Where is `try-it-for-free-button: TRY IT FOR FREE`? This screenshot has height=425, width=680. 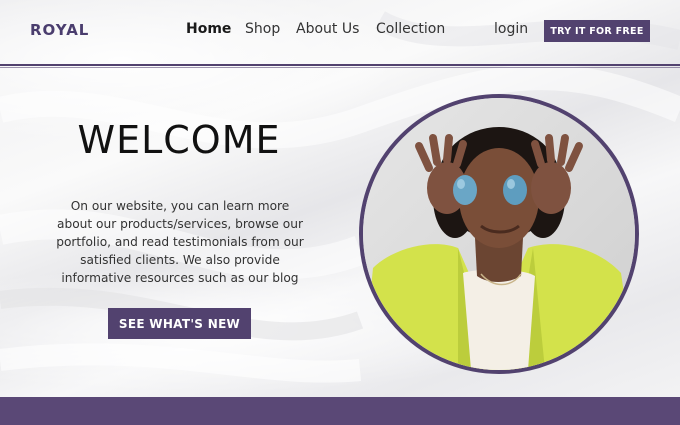
try-it-for-free-button: TRY IT FOR FREE is located at coordinates (597, 31).